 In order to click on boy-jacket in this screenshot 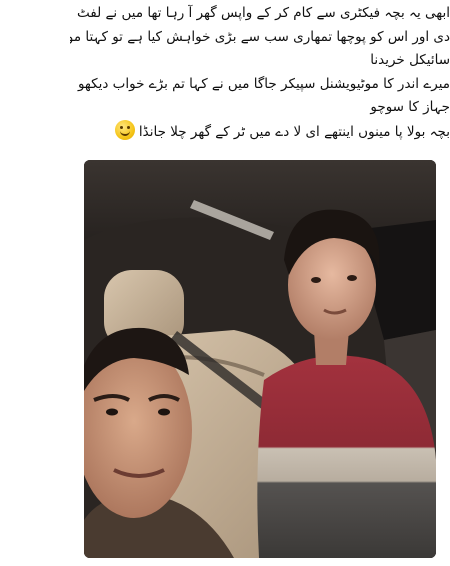, I will do `click(346, 456)`.